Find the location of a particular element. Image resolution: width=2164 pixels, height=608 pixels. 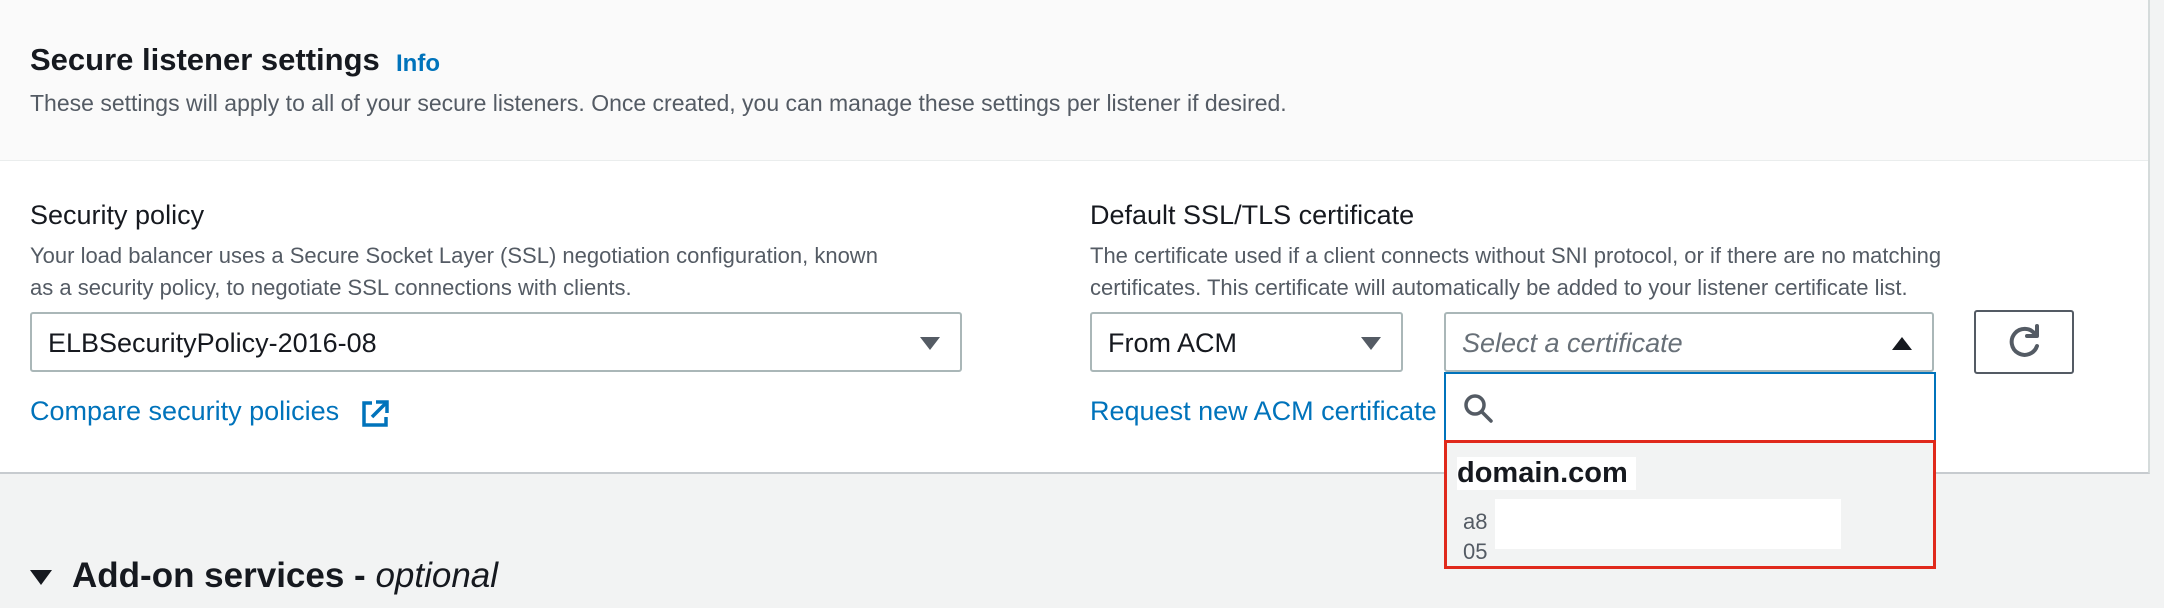

default-certificate-label: Default SSL/TLS certificate is located at coordinates (1252, 215).